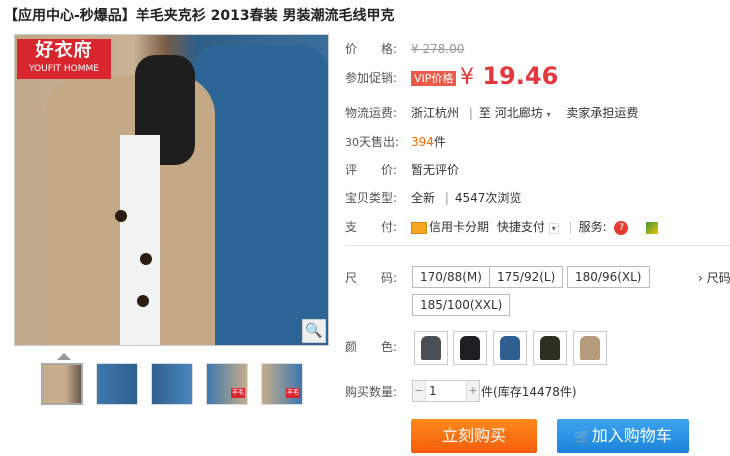 The image size is (730, 456). Describe the element at coordinates (371, 198) in the screenshot. I see `item-type-label: 宝贝类型:` at that location.